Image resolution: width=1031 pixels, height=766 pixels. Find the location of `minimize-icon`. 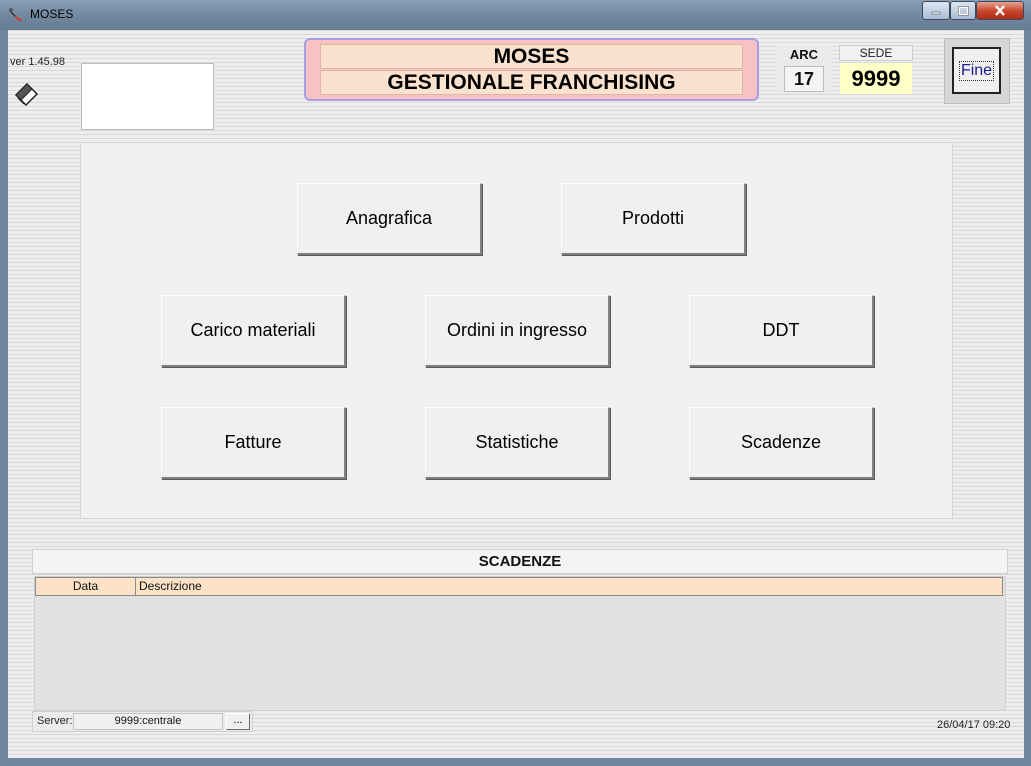

minimize-icon is located at coordinates (936, 12).